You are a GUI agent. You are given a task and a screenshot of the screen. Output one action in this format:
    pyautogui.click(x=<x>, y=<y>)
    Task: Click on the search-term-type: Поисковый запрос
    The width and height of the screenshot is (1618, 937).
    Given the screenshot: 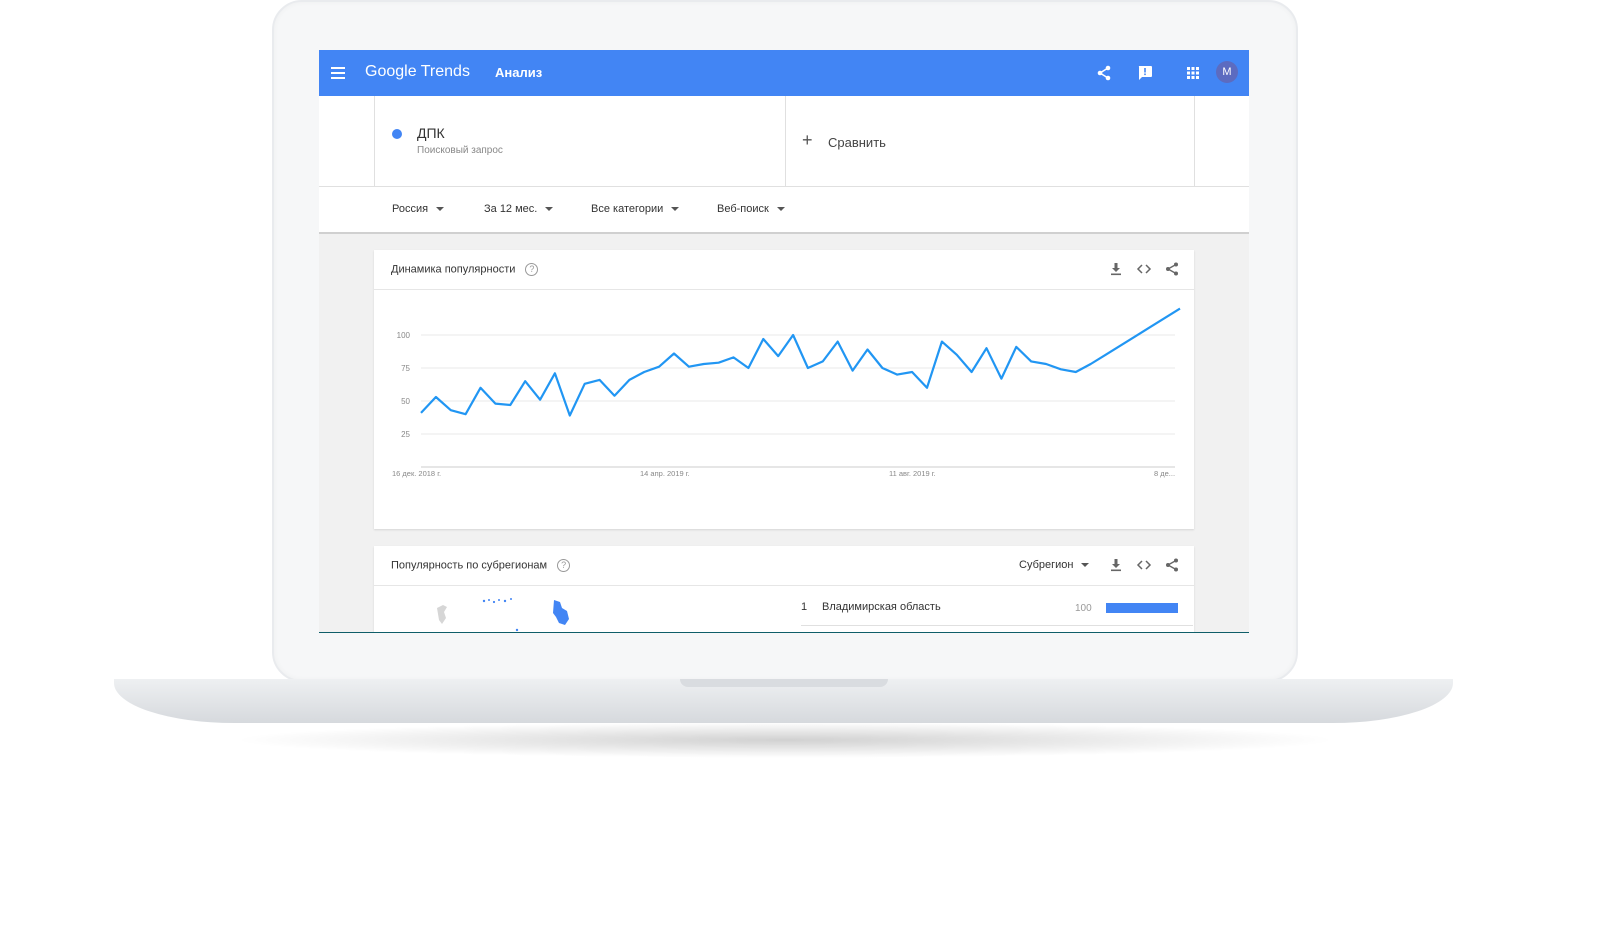 What is the action you would take?
    pyautogui.click(x=460, y=150)
    